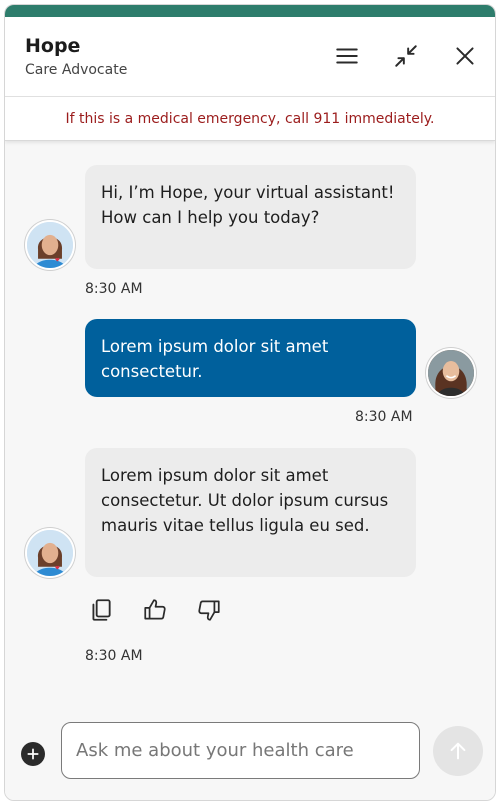 The width and height of the screenshot is (500, 804). I want to click on thumbs-up-icon, so click(155, 609).